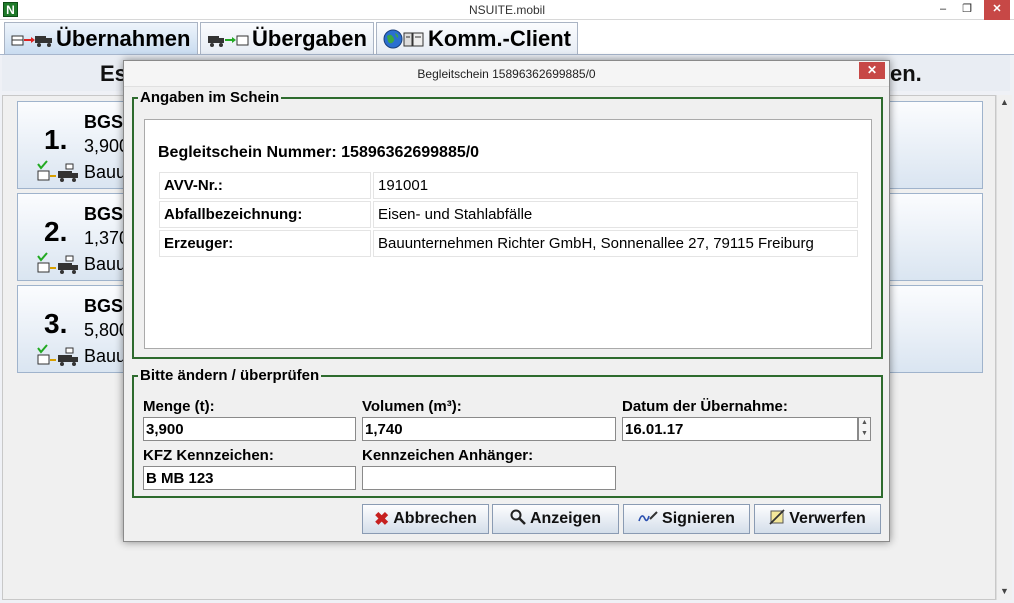 The height and width of the screenshot is (603, 1014). I want to click on menge-label: Menge (t):, so click(179, 406).